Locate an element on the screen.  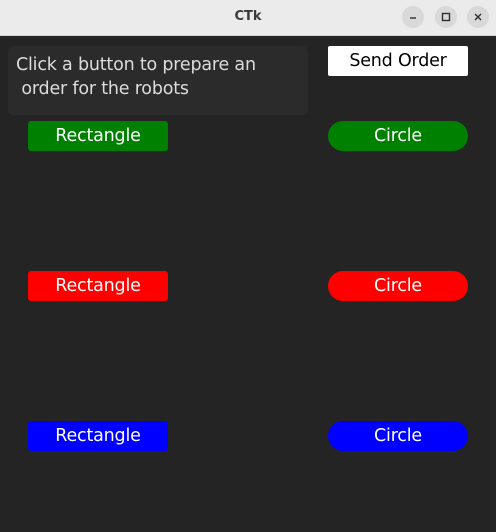
instruction-text-line-2: order for the robots is located at coordinates (102, 89).